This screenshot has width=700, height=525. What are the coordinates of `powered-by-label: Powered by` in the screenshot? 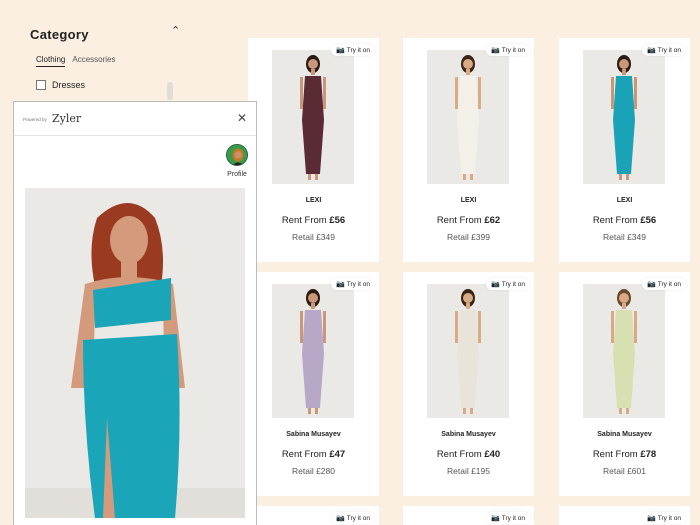 It's located at (35, 119).